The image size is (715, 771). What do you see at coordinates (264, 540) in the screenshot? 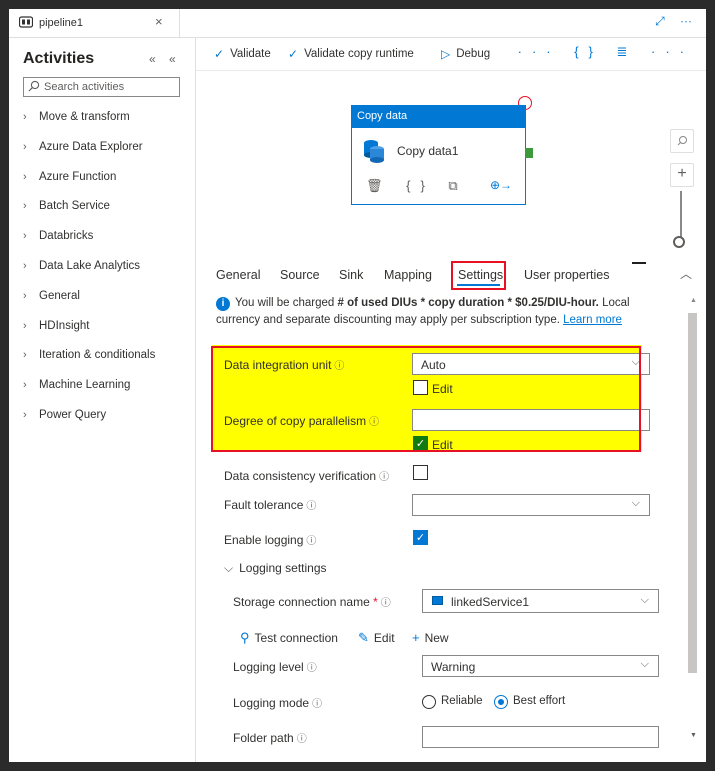
I see `logging-label-text: Enable logging` at bounding box center [264, 540].